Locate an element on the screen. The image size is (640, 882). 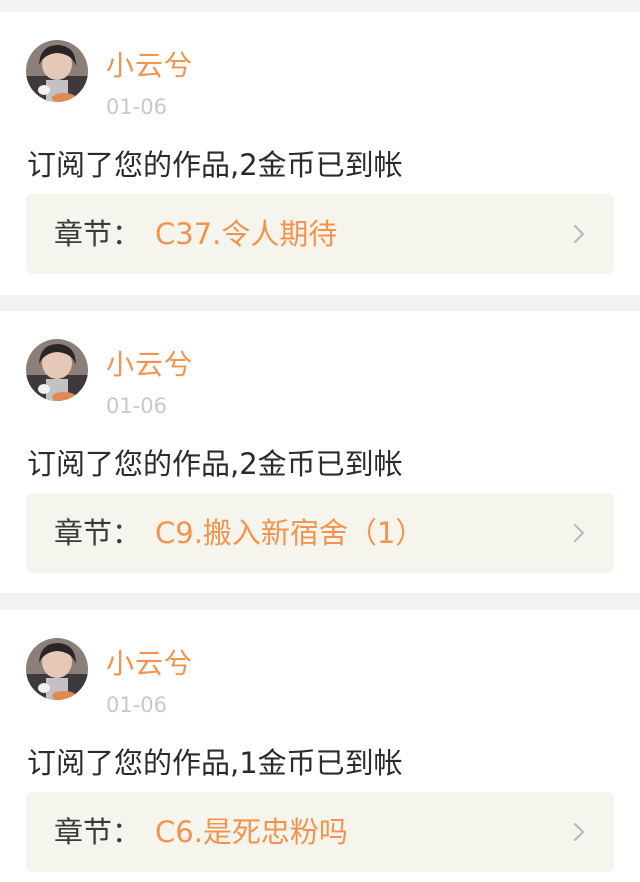
chapter-link: 章节： C6.是死忠粉吗 is located at coordinates (320, 832).